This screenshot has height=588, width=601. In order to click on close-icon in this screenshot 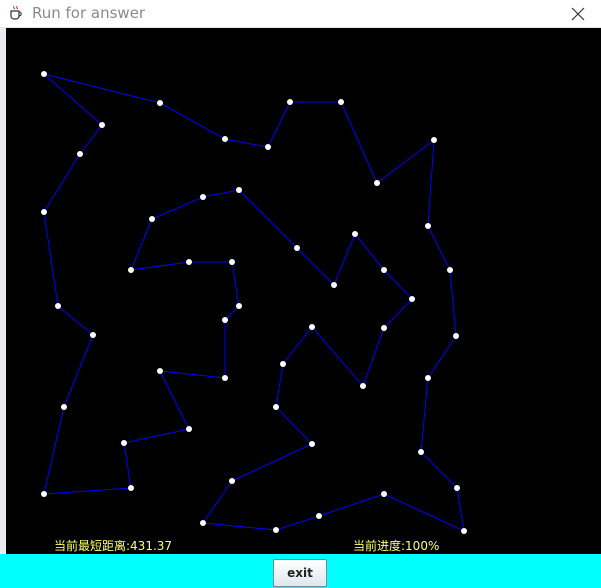, I will do `click(578, 13)`.